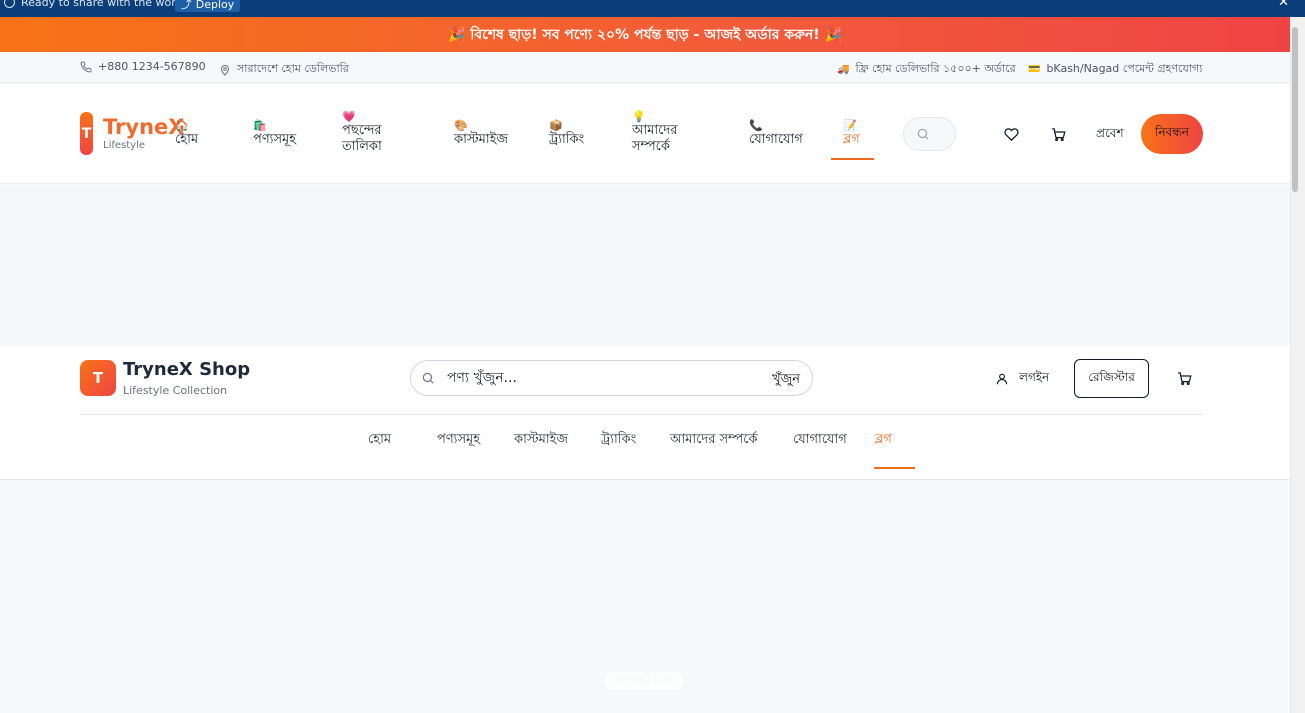 Image resolution: width=1305 pixels, height=713 pixels. Describe the element at coordinates (143, 127) in the screenshot. I see `logo-name: TryneX` at that location.